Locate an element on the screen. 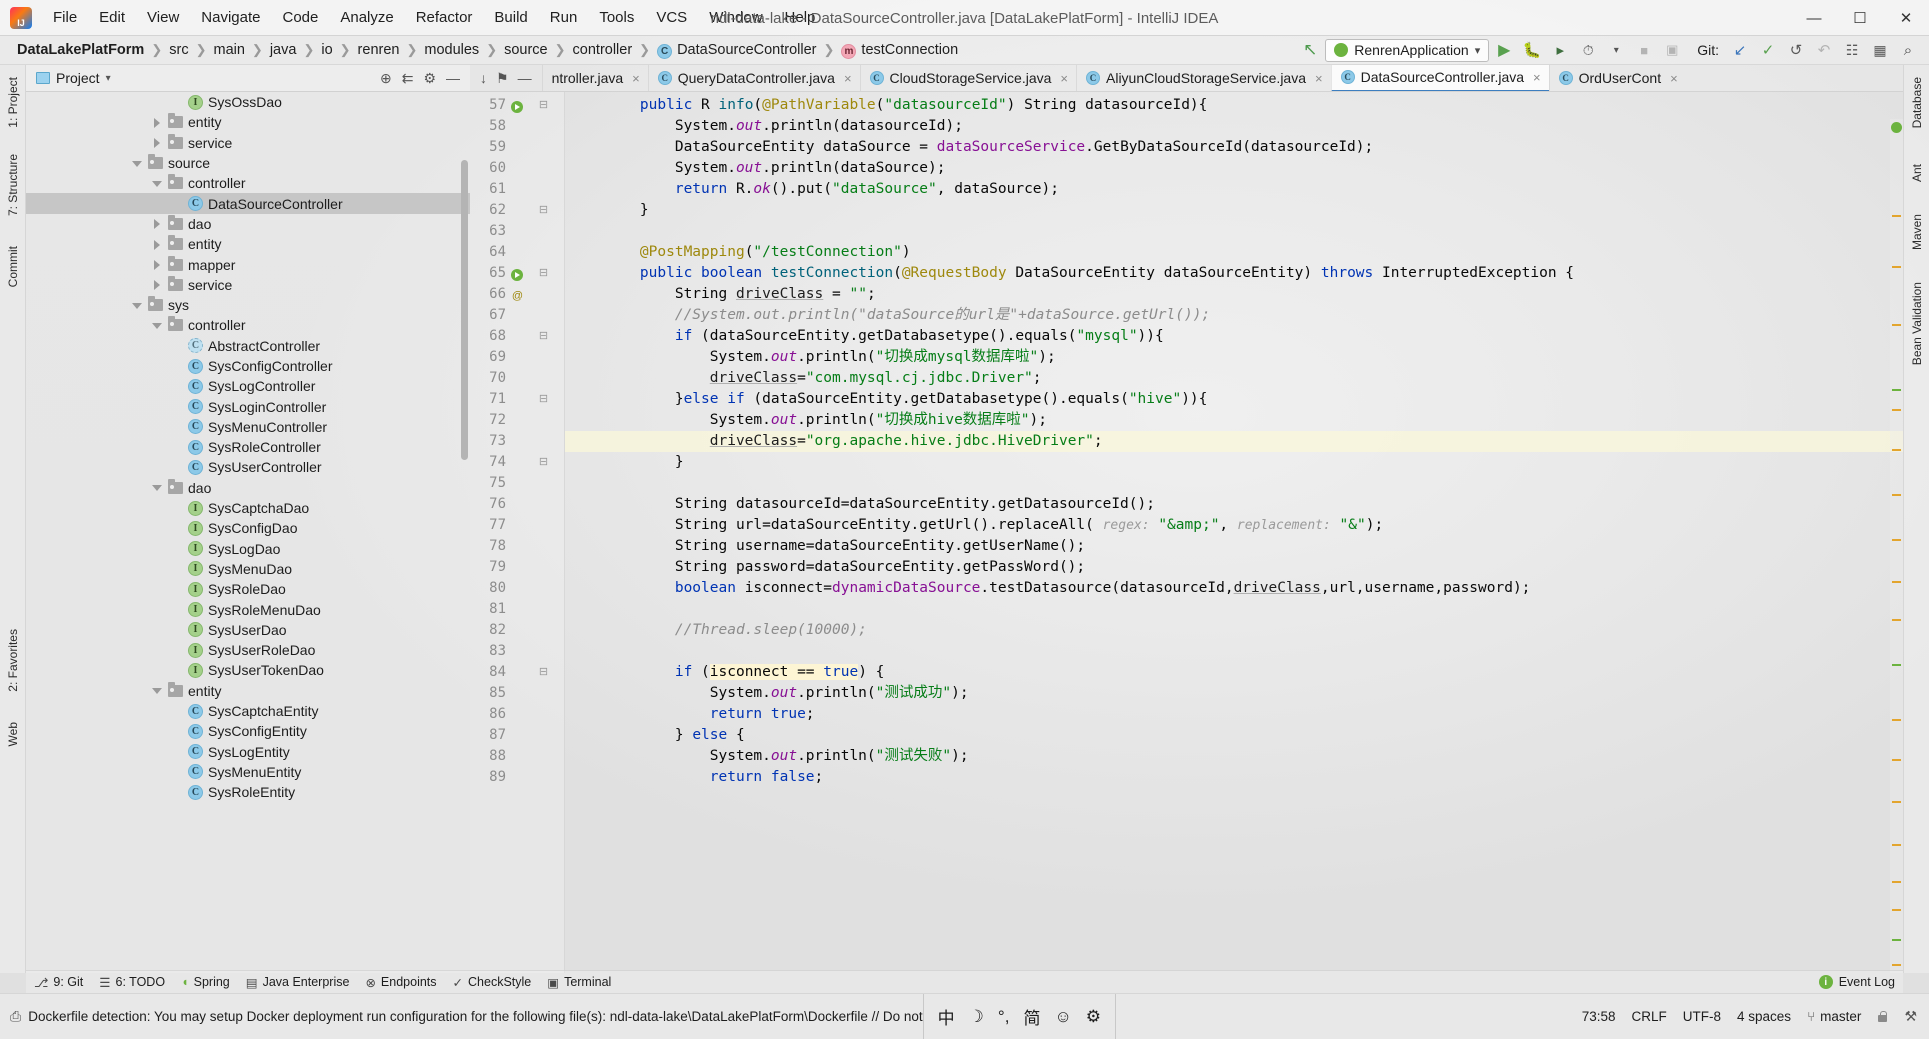 The height and width of the screenshot is (1039, 1929). breadcrumb-src: src is located at coordinates (178, 50).